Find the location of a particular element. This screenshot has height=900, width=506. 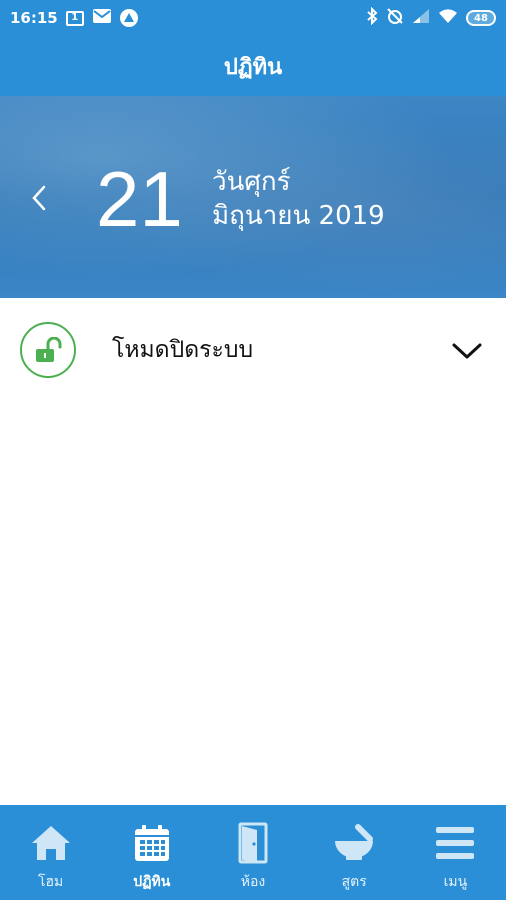

unlock-icon is located at coordinates (49, 349).